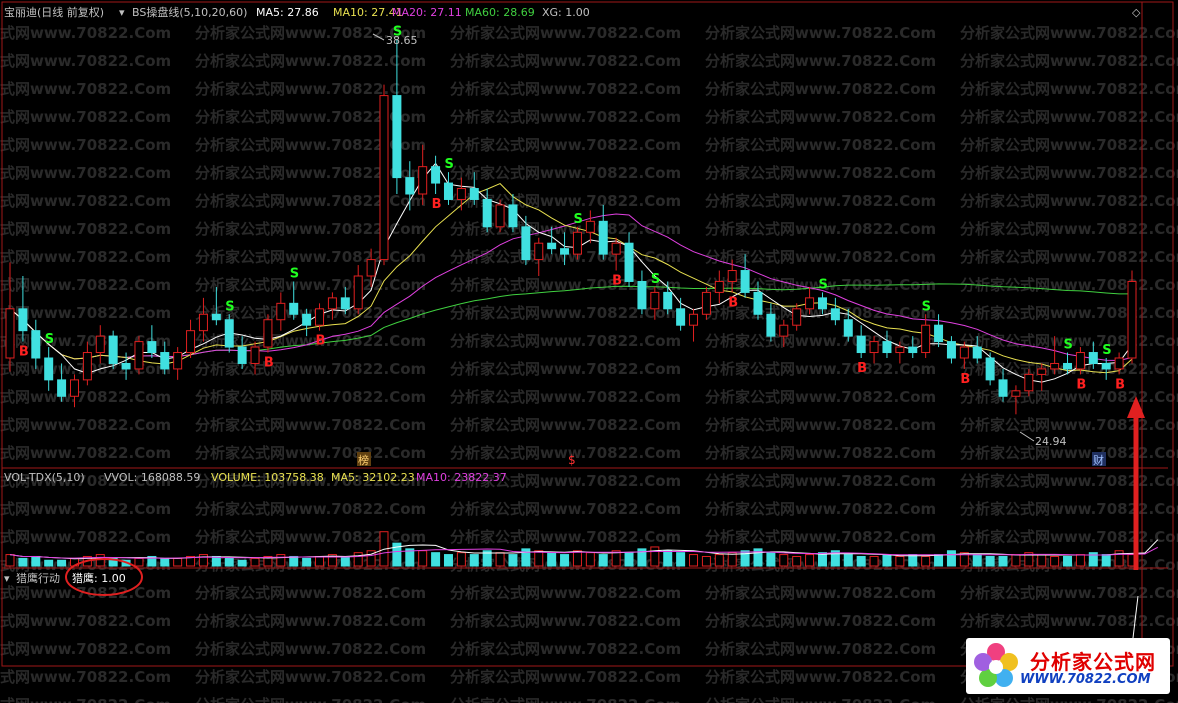  I want to click on indicator-menu-icon: ▾, so click(7, 578).